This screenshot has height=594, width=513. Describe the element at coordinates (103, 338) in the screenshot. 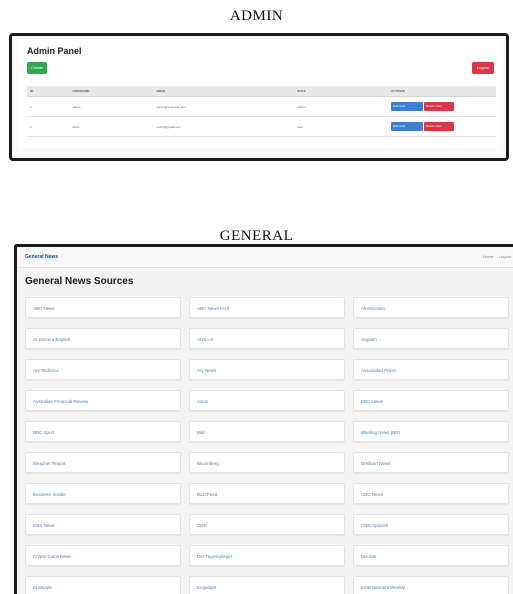

I see `news-source-card: Al Jazeera English` at that location.